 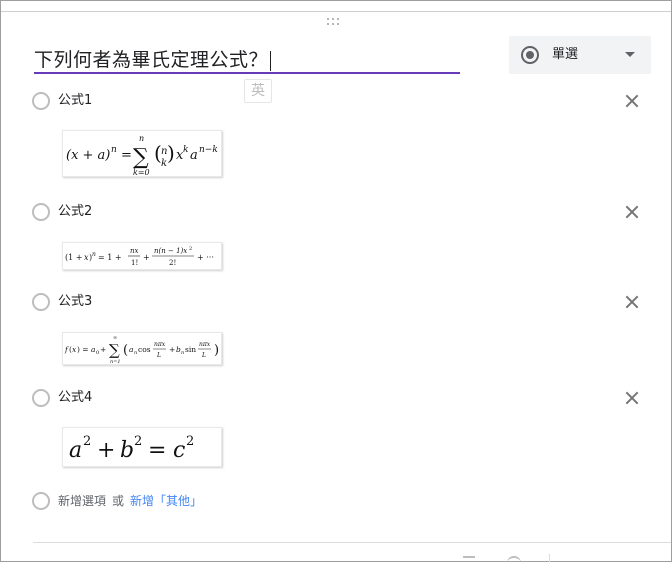 I want to click on svg-text: b, so click(x=127, y=450).